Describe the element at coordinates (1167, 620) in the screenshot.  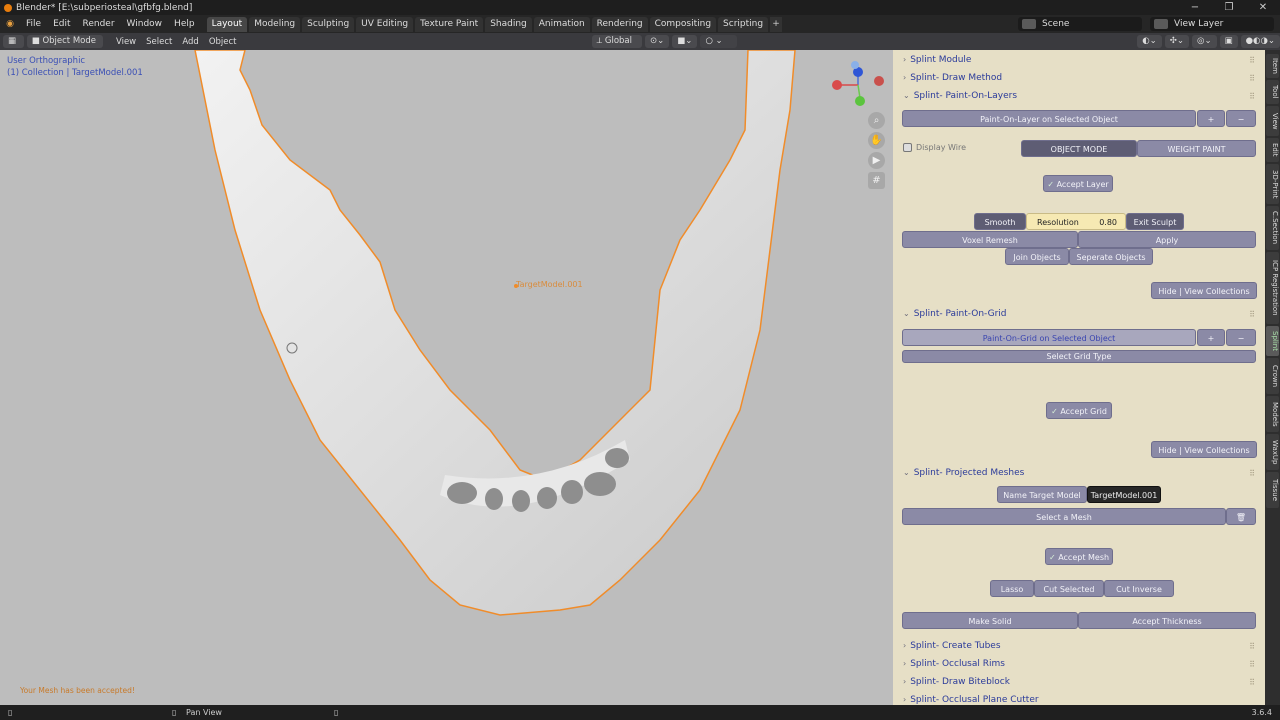
I see `accept-thickness-button: Accept Thickness` at that location.